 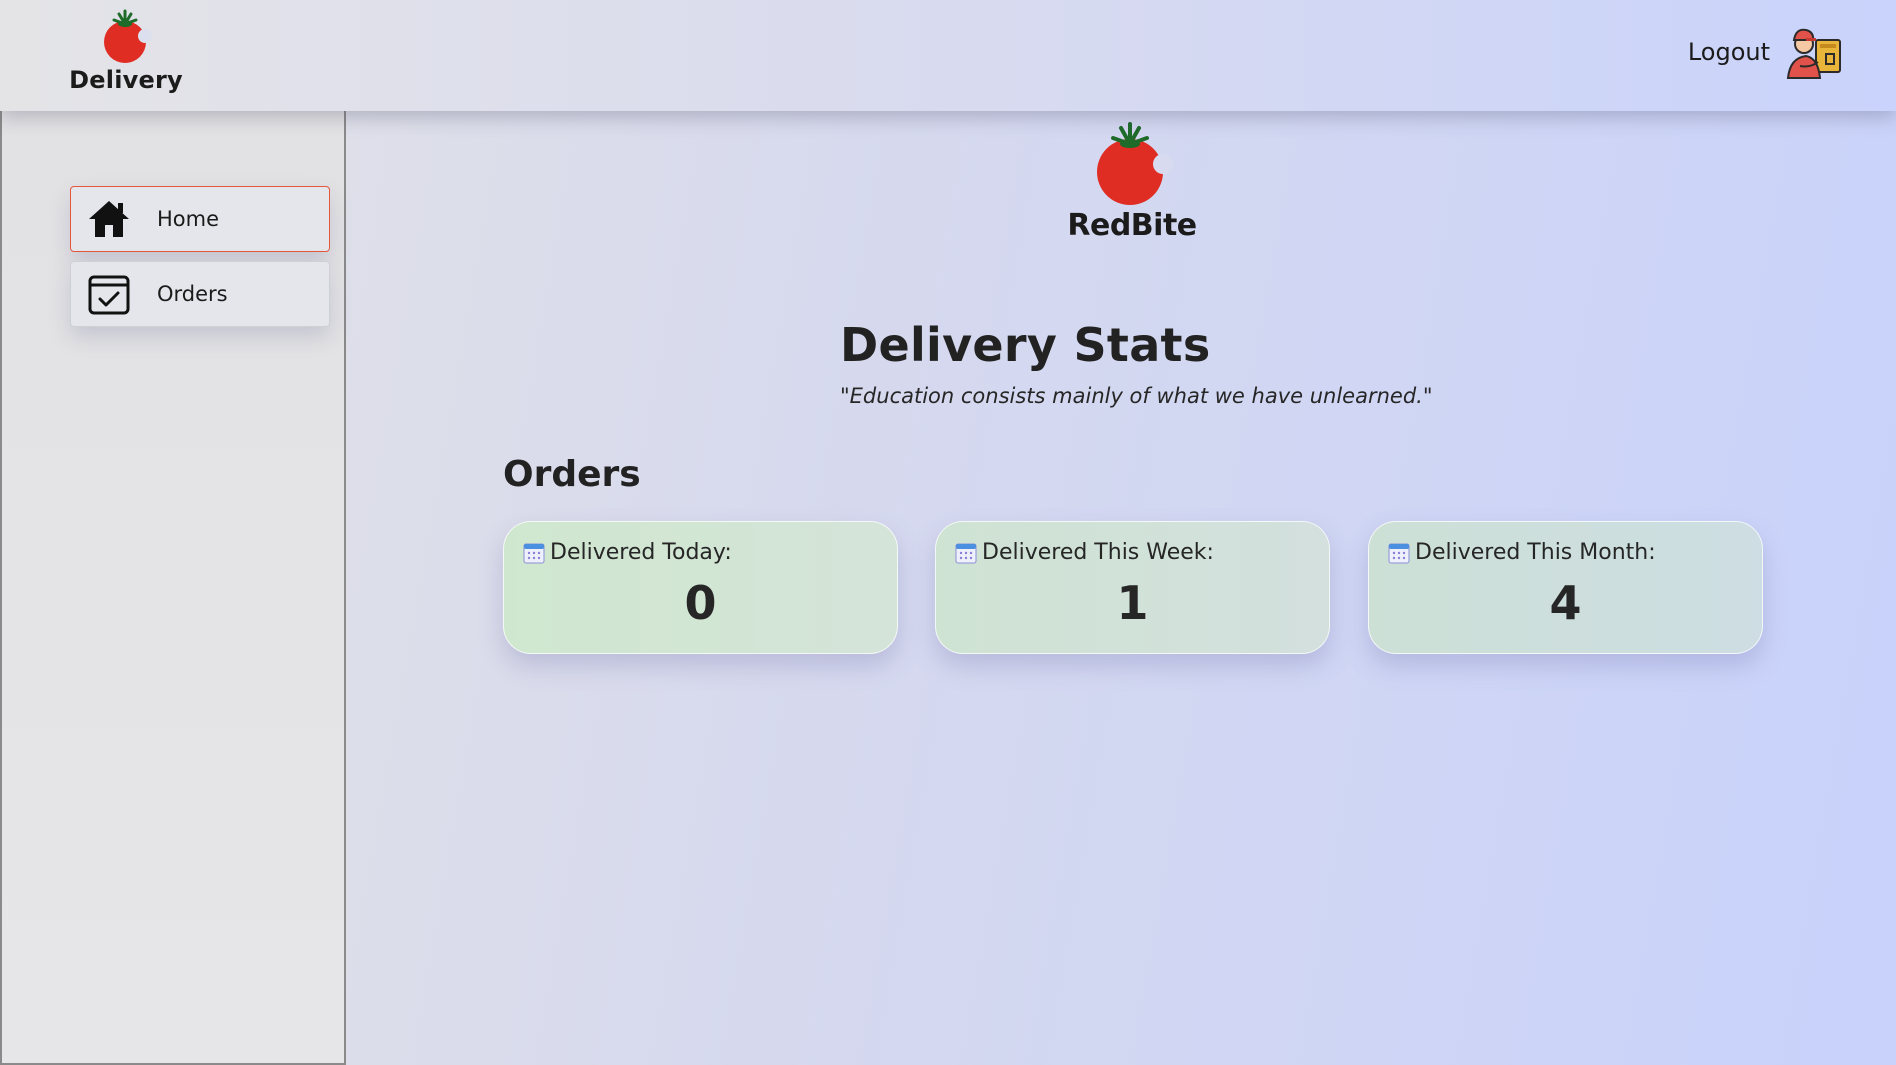 I want to click on page-title: Delivery Stats, so click(x=1025, y=345).